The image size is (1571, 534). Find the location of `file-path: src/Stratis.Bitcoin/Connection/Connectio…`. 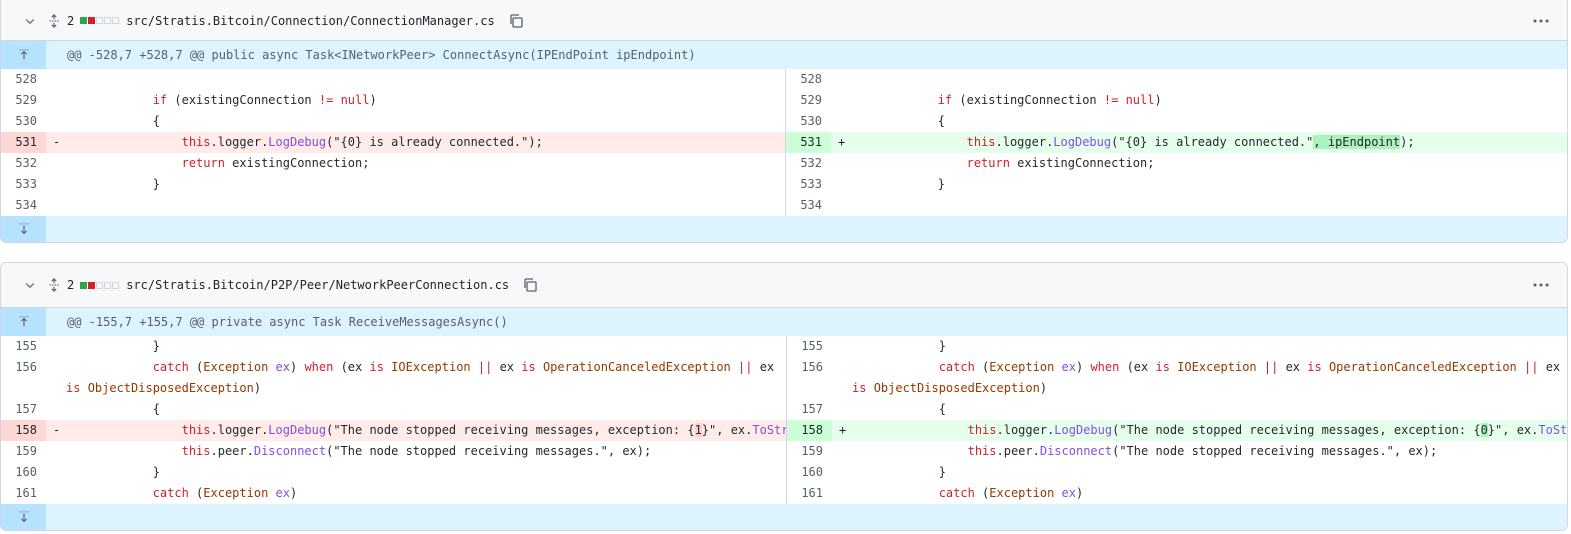

file-path: src/Stratis.Bitcoin/Connection/Connectio… is located at coordinates (310, 21).